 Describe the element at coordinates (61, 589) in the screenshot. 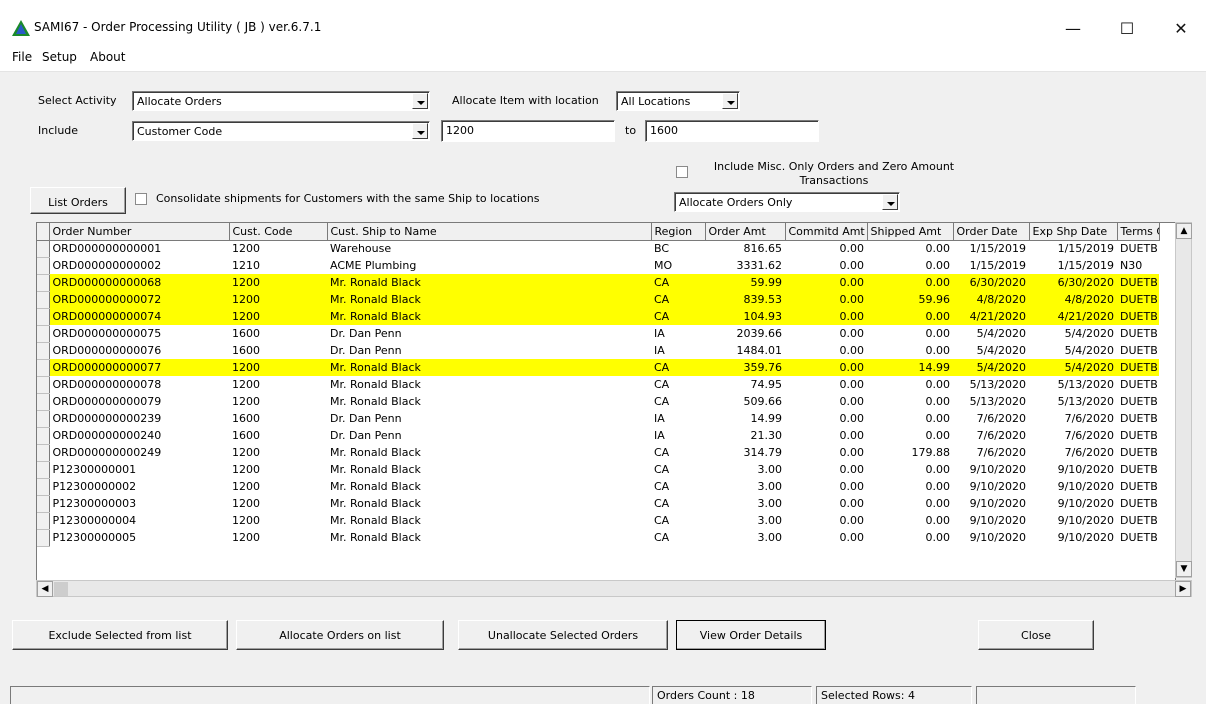

I see `scroll-thumb` at that location.